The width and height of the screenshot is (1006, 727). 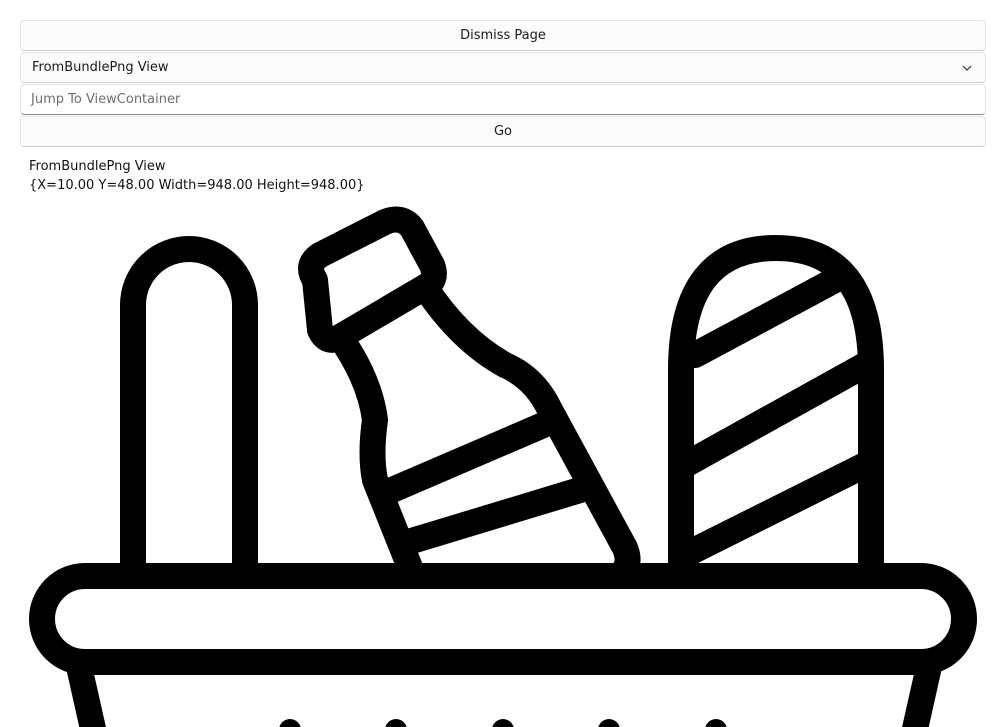 I want to click on go-button: Go, so click(x=503, y=131).